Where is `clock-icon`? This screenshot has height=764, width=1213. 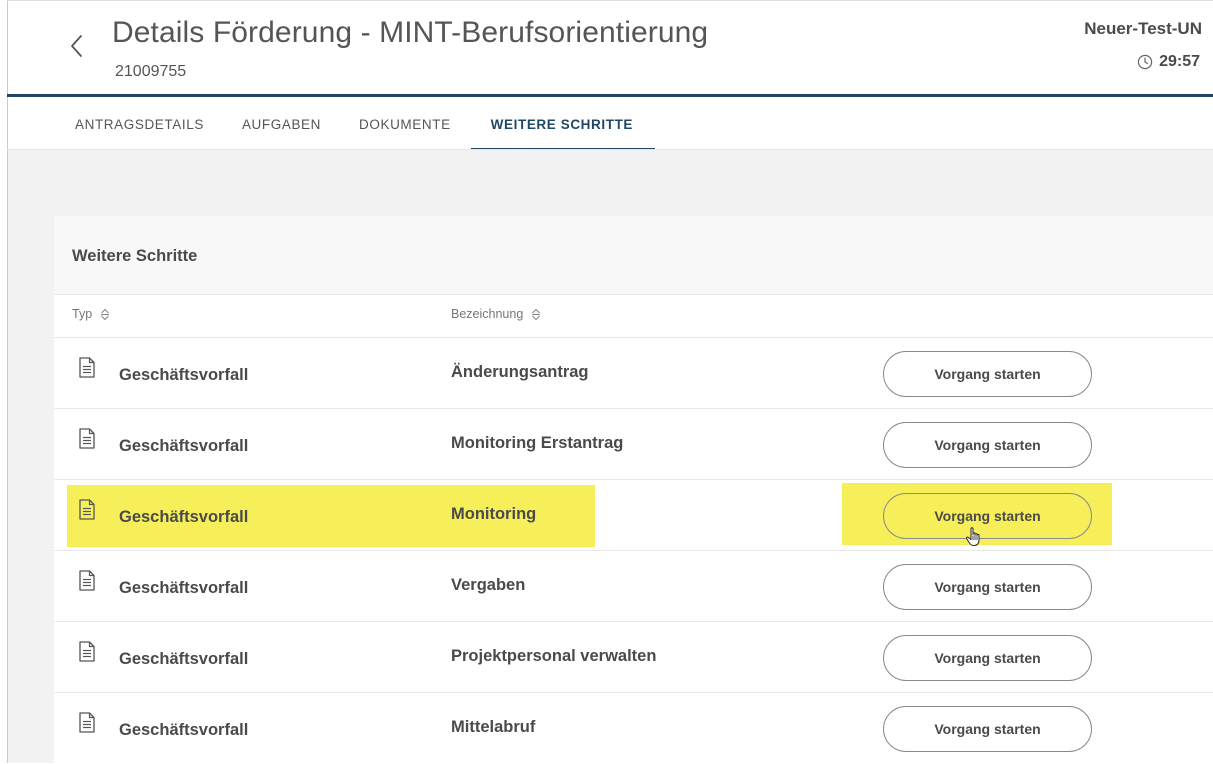 clock-icon is located at coordinates (1145, 62).